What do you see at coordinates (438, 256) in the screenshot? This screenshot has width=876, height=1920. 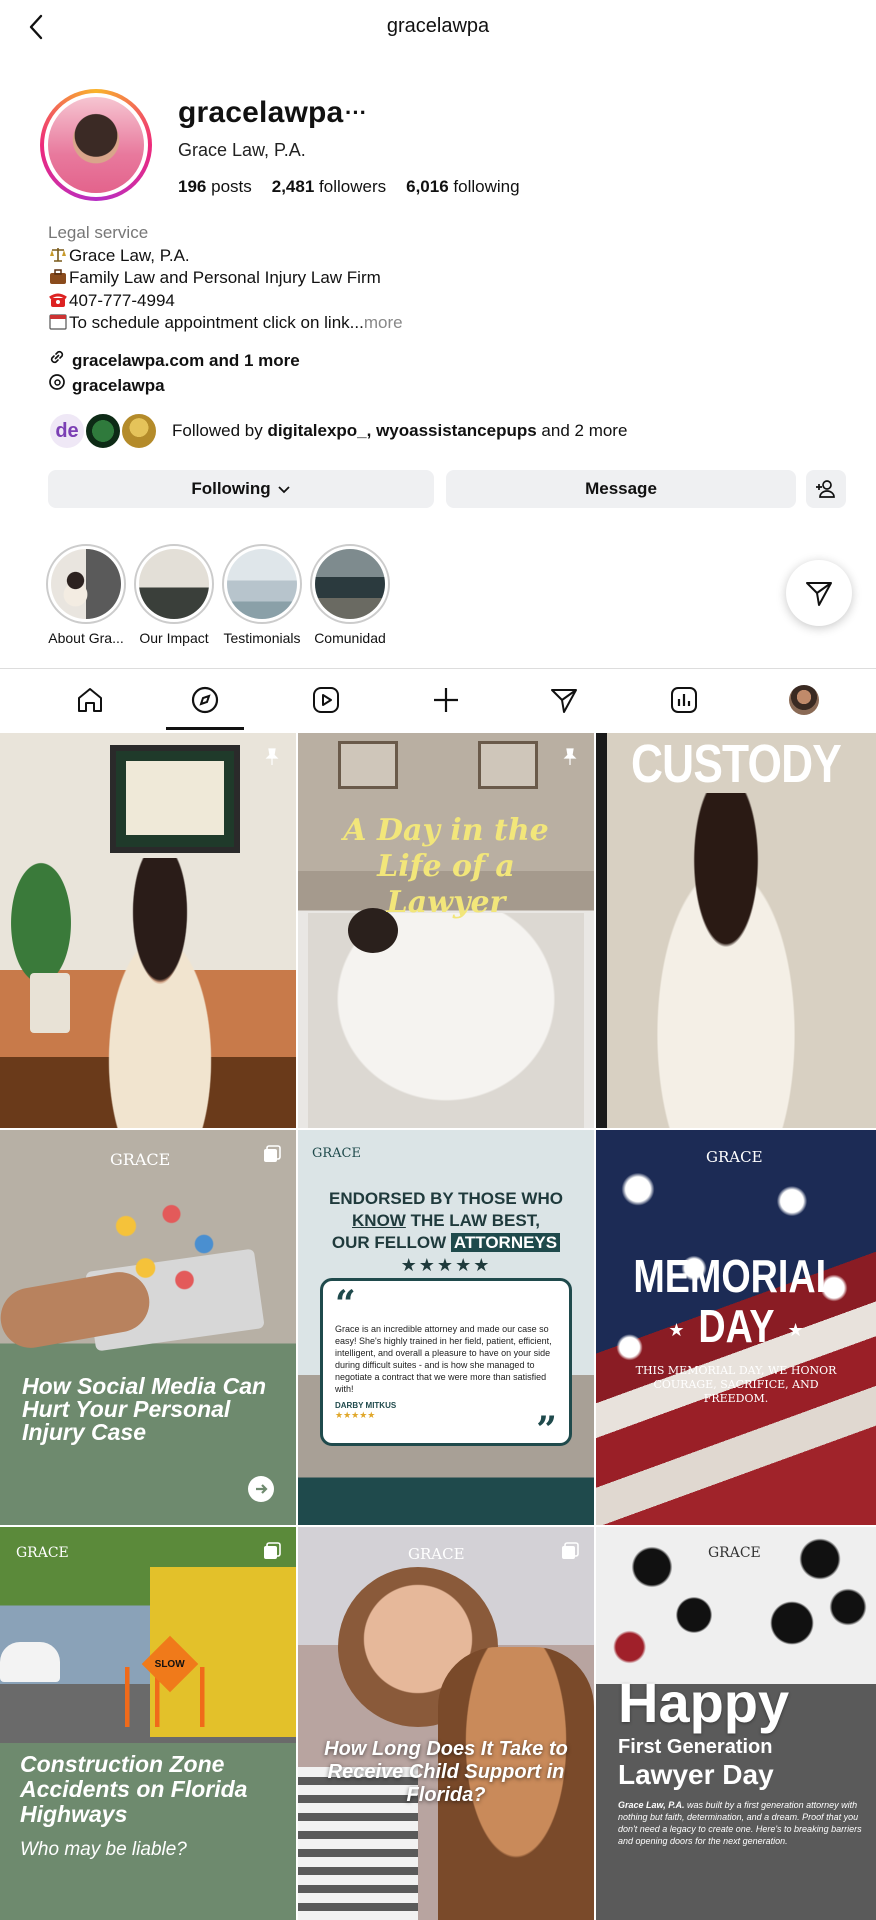 I see `bio-line: Grace Law, P.A.` at bounding box center [438, 256].